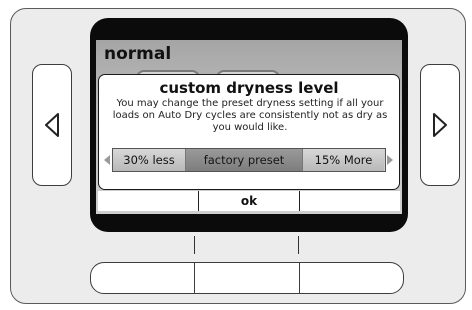 The width and height of the screenshot is (472, 310). I want to click on option-factory-preset: factory preset, so click(244, 160).